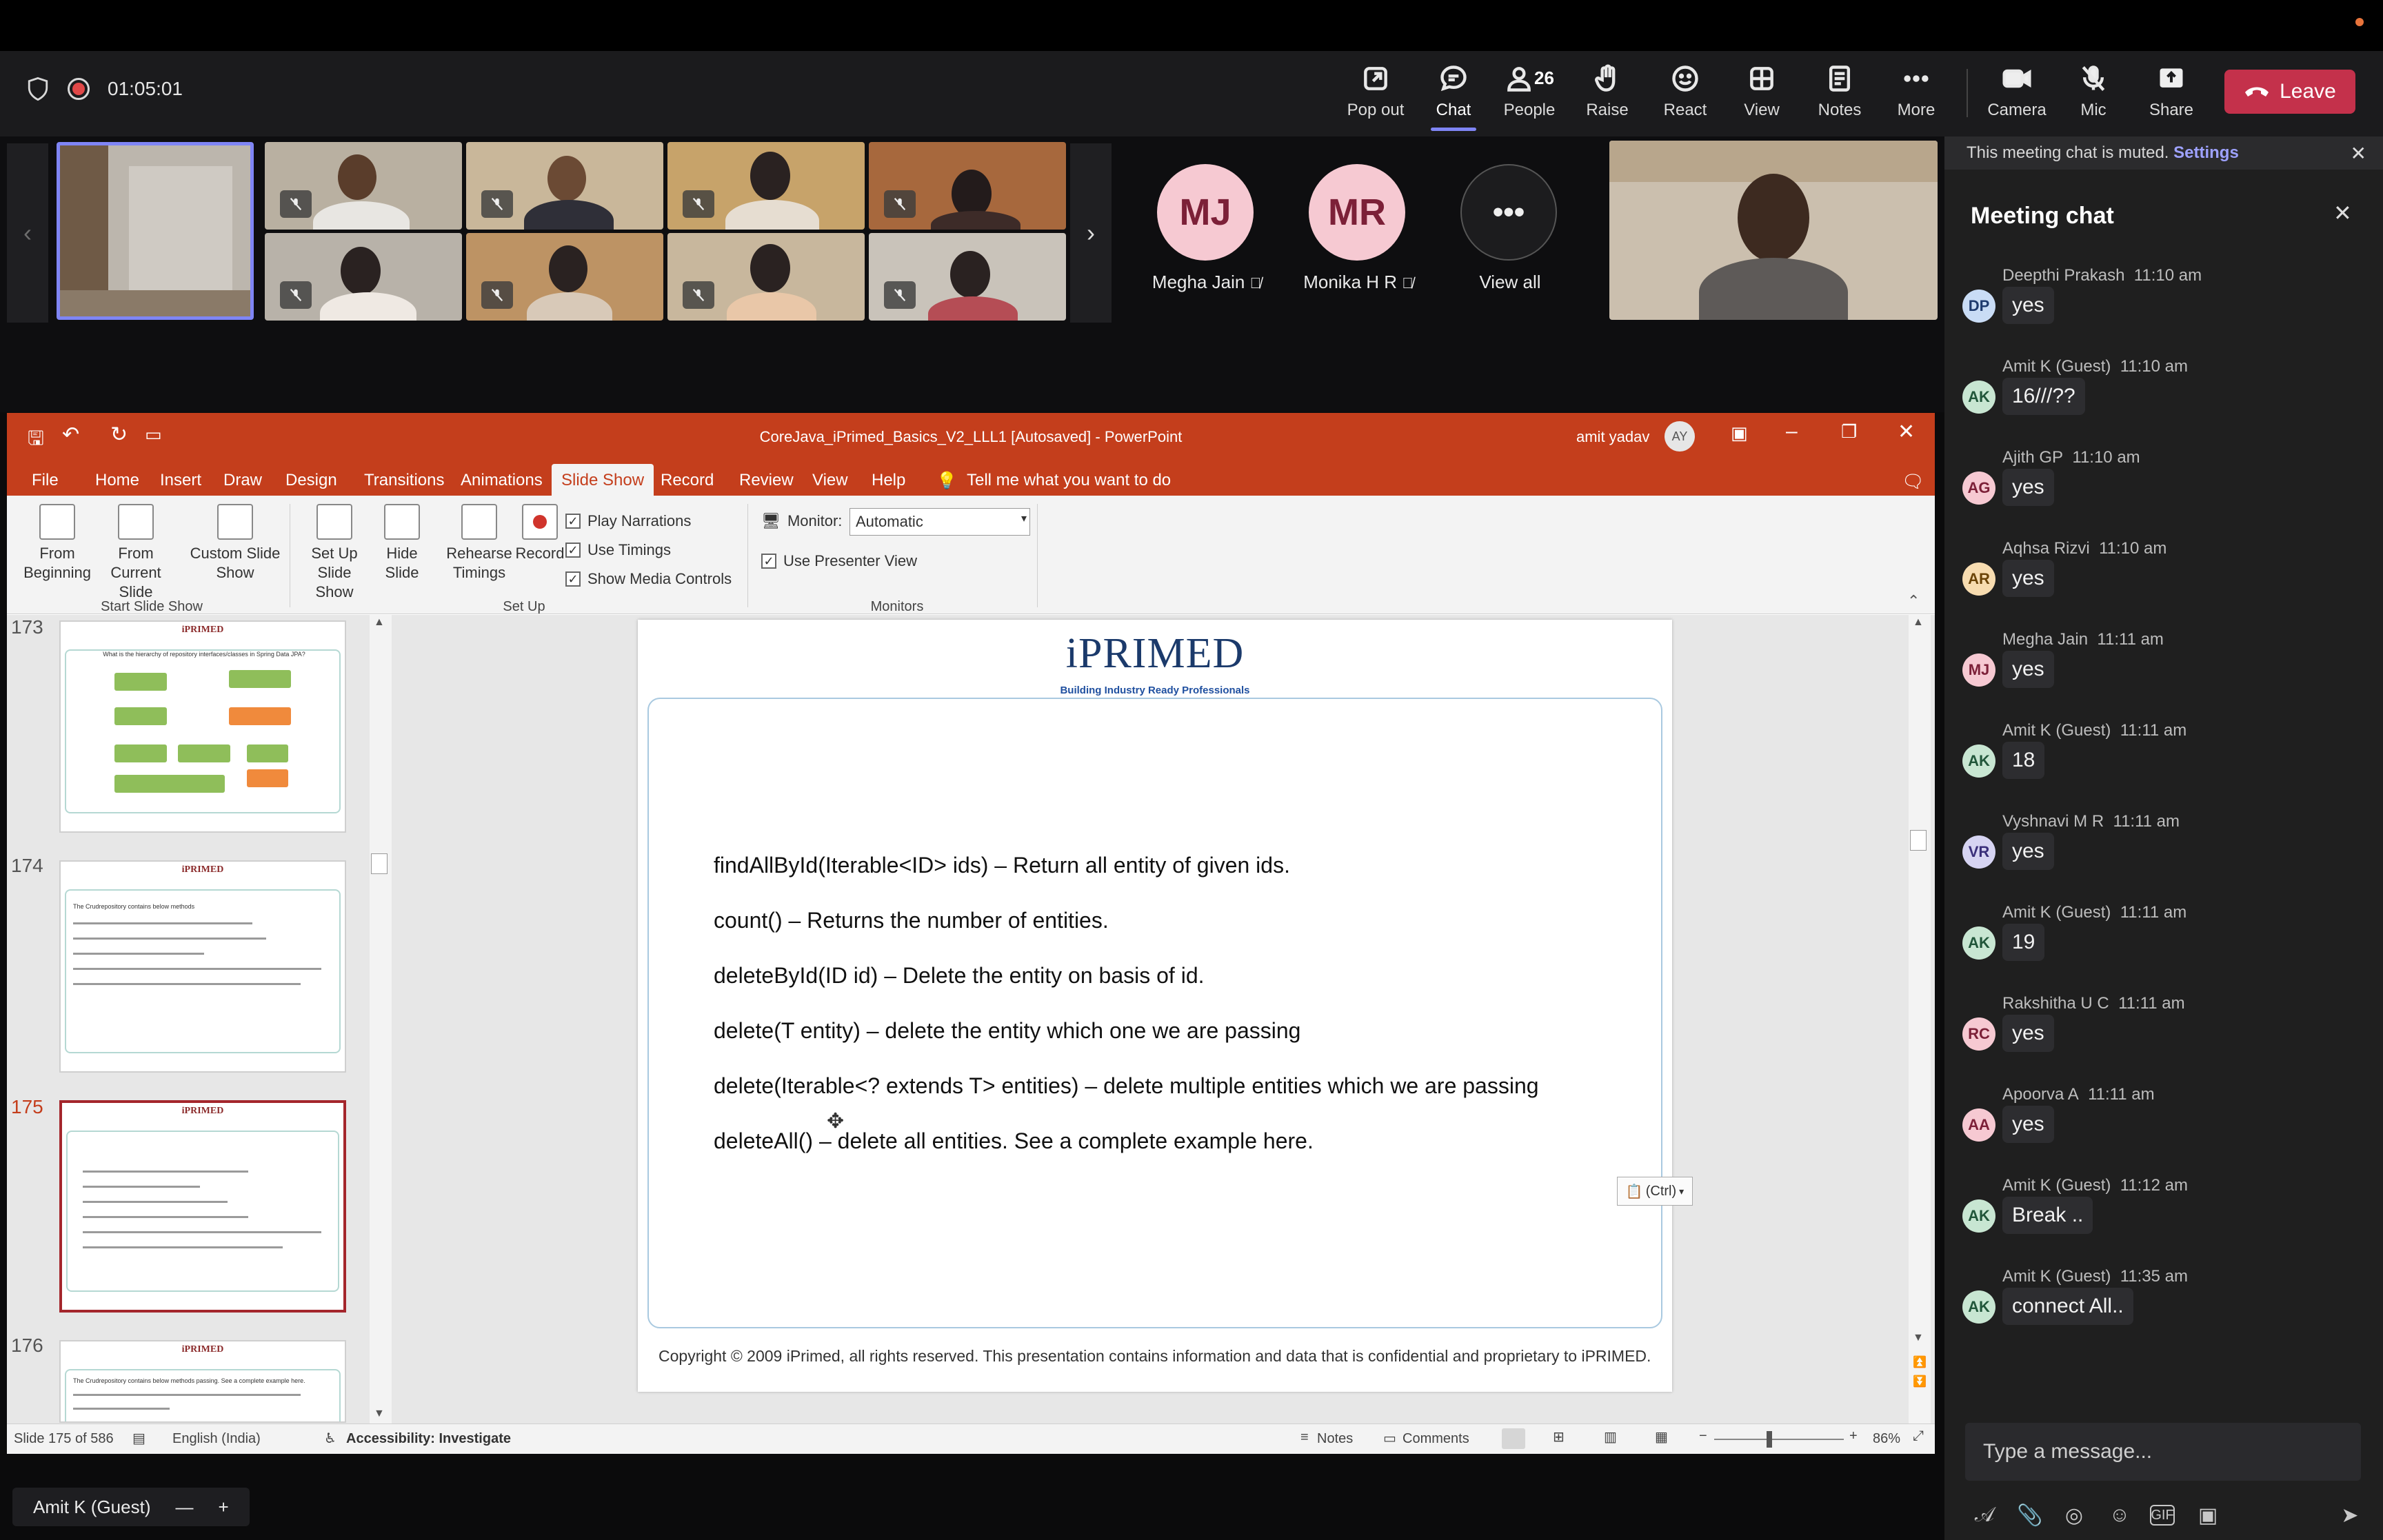 Image resolution: width=2383 pixels, height=1540 pixels. Describe the element at coordinates (603, 480) in the screenshot. I see `tab-slide-show: Slide Show` at that location.